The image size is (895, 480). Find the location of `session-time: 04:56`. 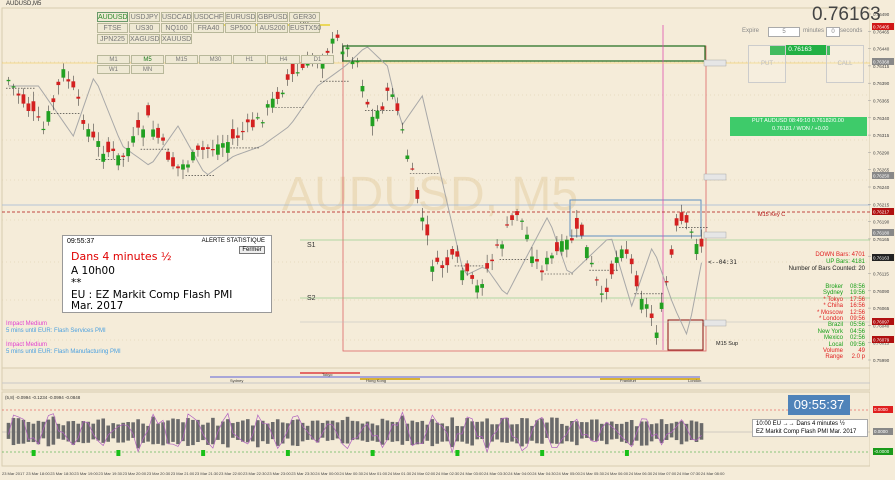

session-time: 04:56 is located at coordinates (857, 331).